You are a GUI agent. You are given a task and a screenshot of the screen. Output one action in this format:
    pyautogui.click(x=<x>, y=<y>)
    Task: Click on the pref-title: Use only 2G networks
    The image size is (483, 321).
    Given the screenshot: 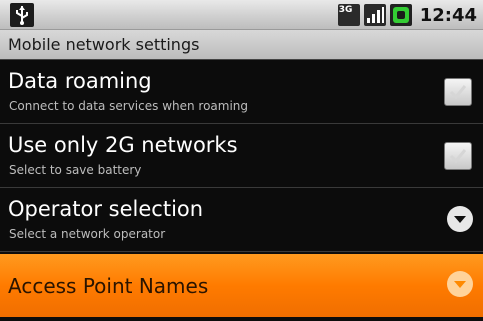 What is the action you would take?
    pyautogui.click(x=123, y=145)
    